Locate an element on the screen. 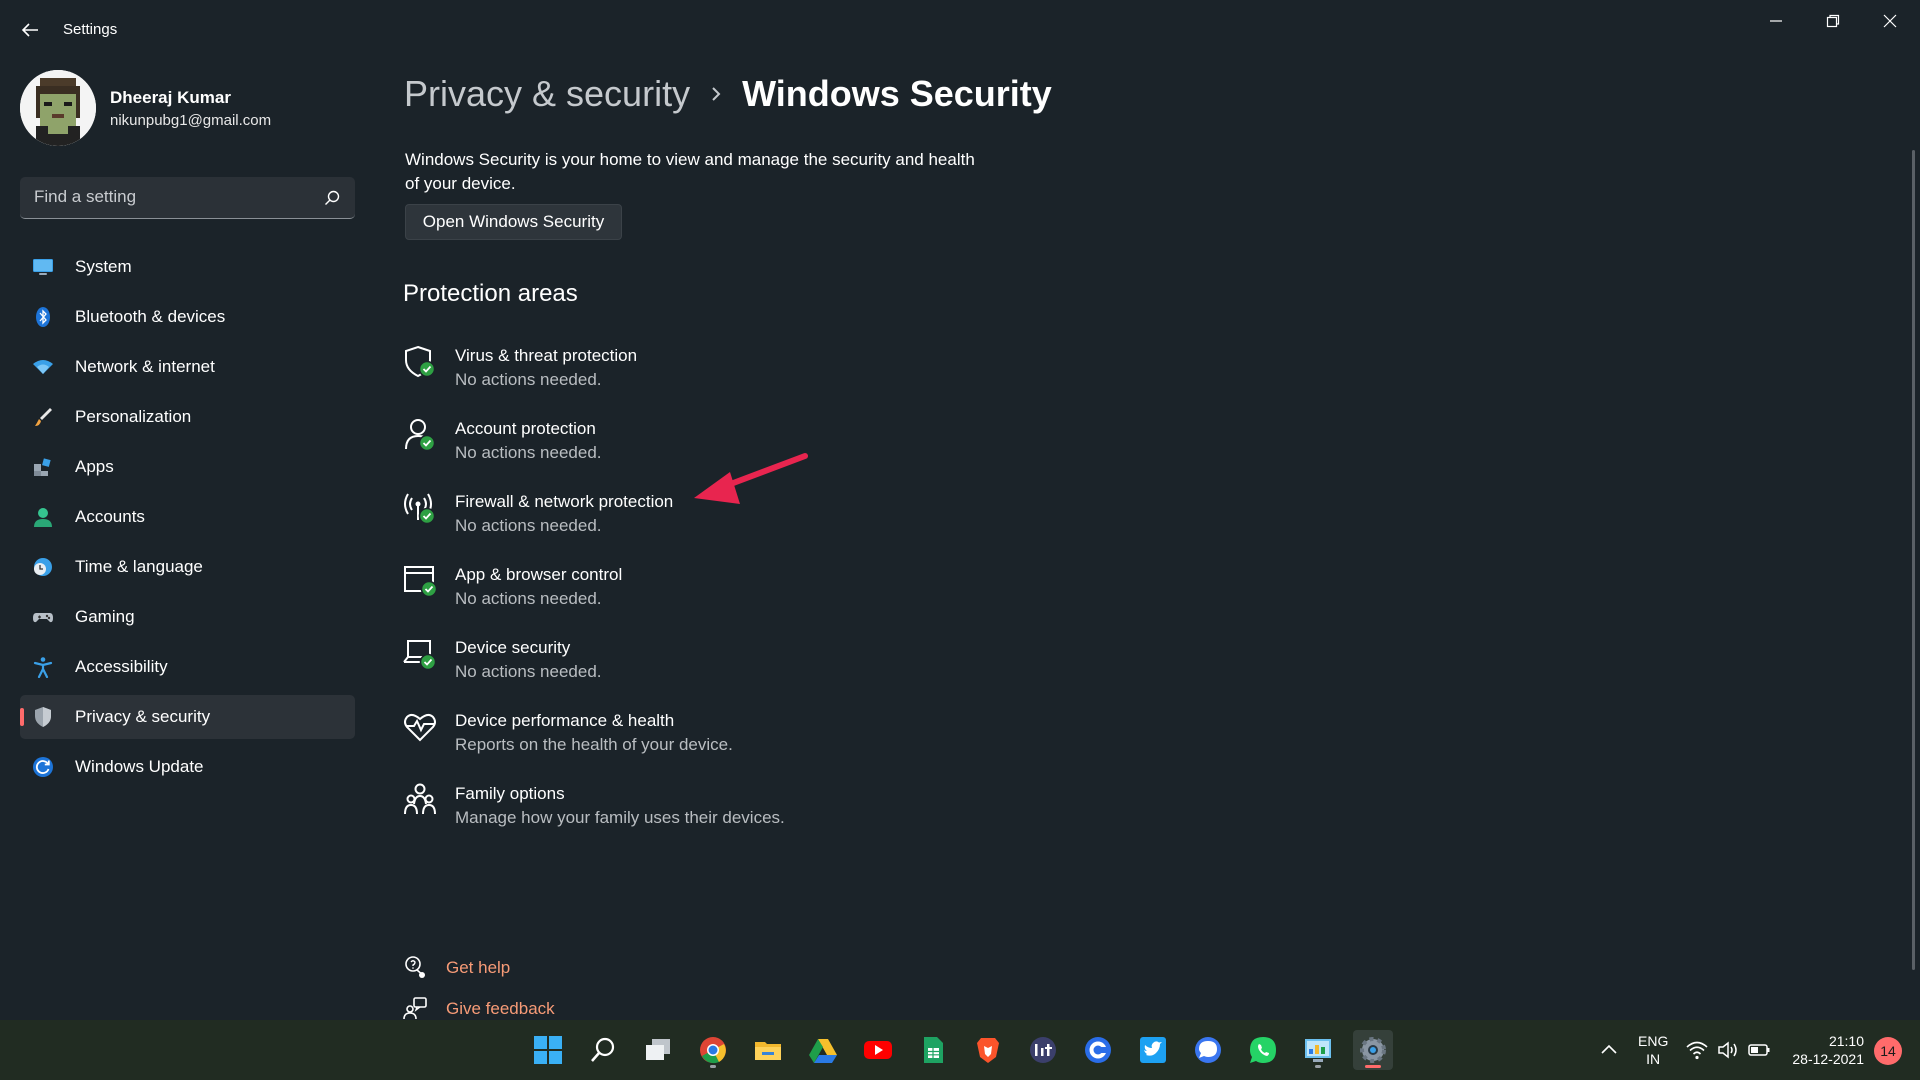  sidebar-item-windows-update: Windows Update is located at coordinates (187, 767).